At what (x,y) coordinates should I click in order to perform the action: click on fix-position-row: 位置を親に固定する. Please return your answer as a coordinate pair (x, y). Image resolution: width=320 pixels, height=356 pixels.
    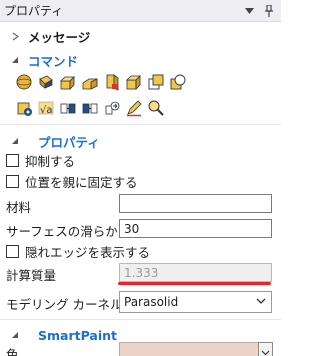
    Looking at the image, I should click on (72, 181).